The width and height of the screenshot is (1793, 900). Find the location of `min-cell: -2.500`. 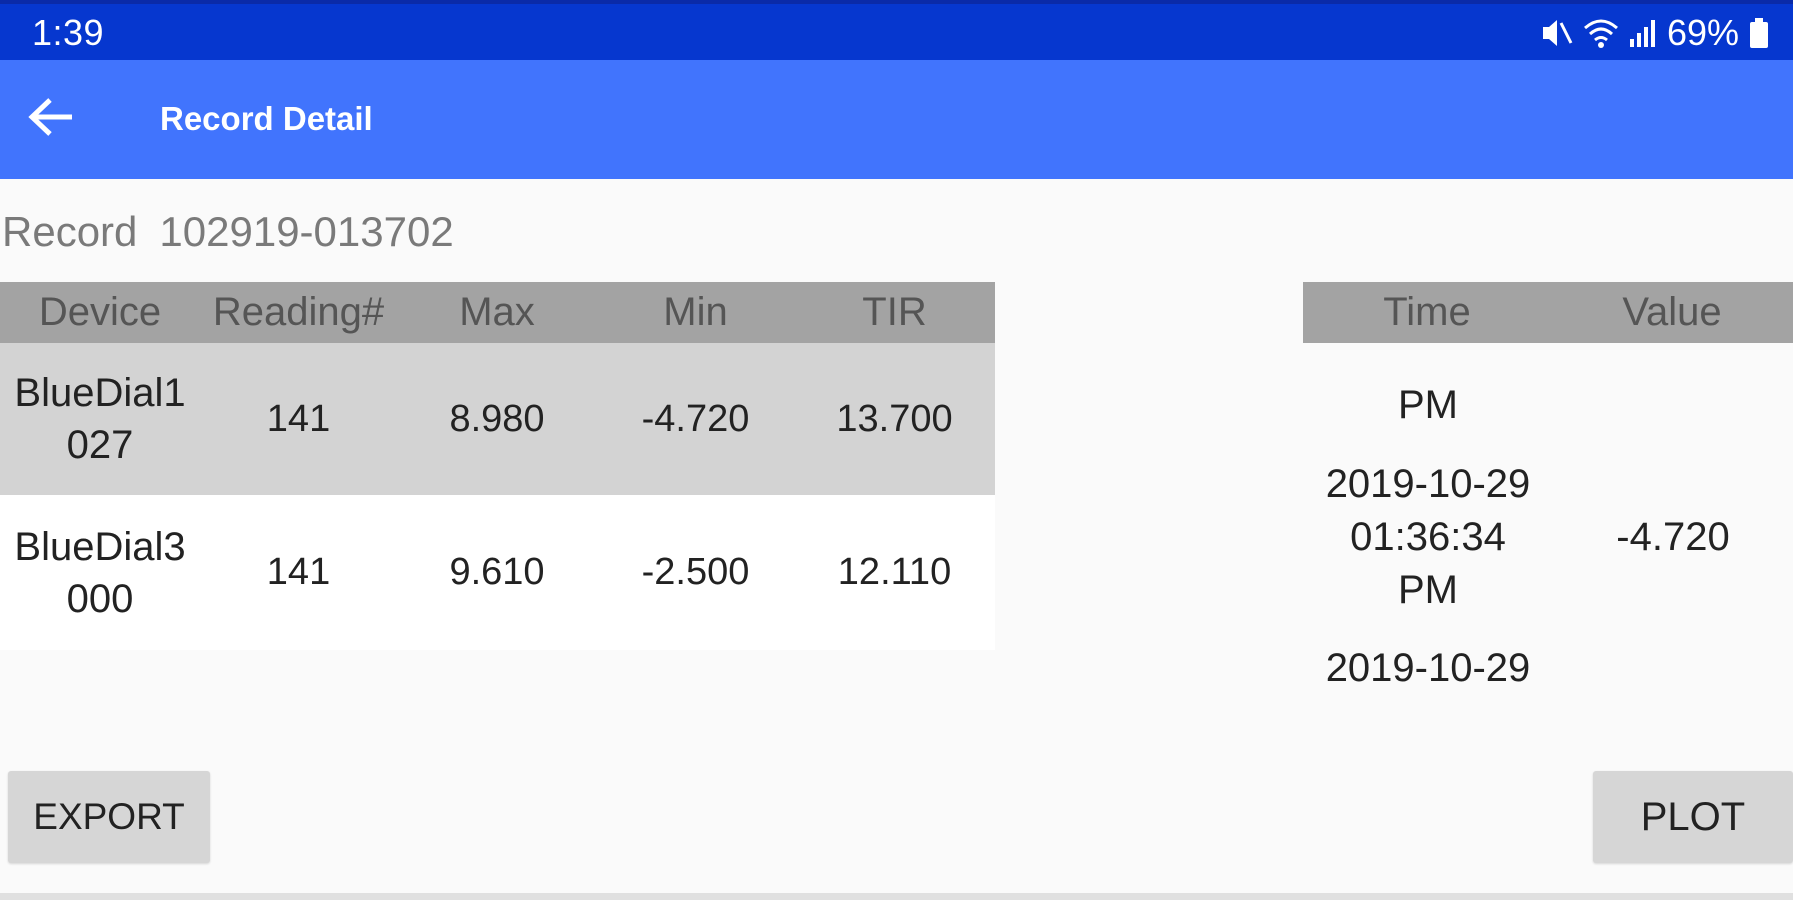

min-cell: -2.500 is located at coordinates (695, 572).